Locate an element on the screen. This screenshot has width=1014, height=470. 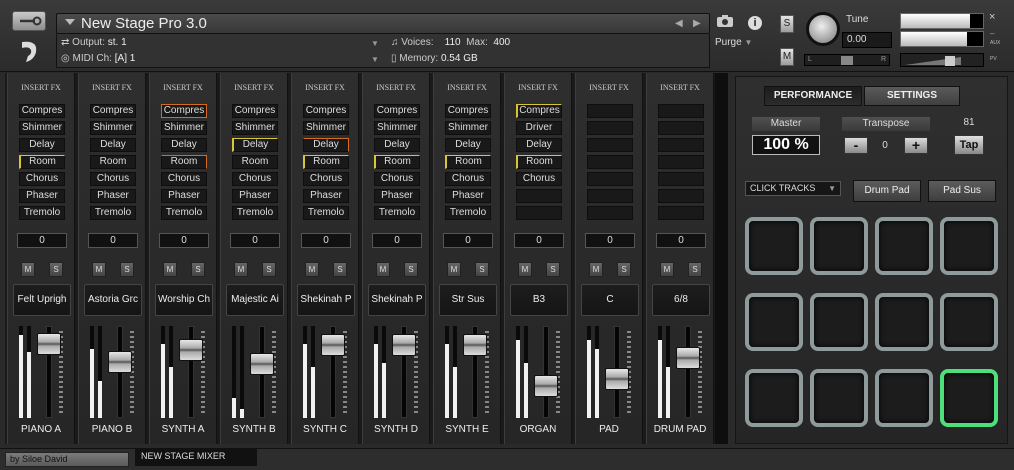
close-icon: × is located at coordinates (992, 17).